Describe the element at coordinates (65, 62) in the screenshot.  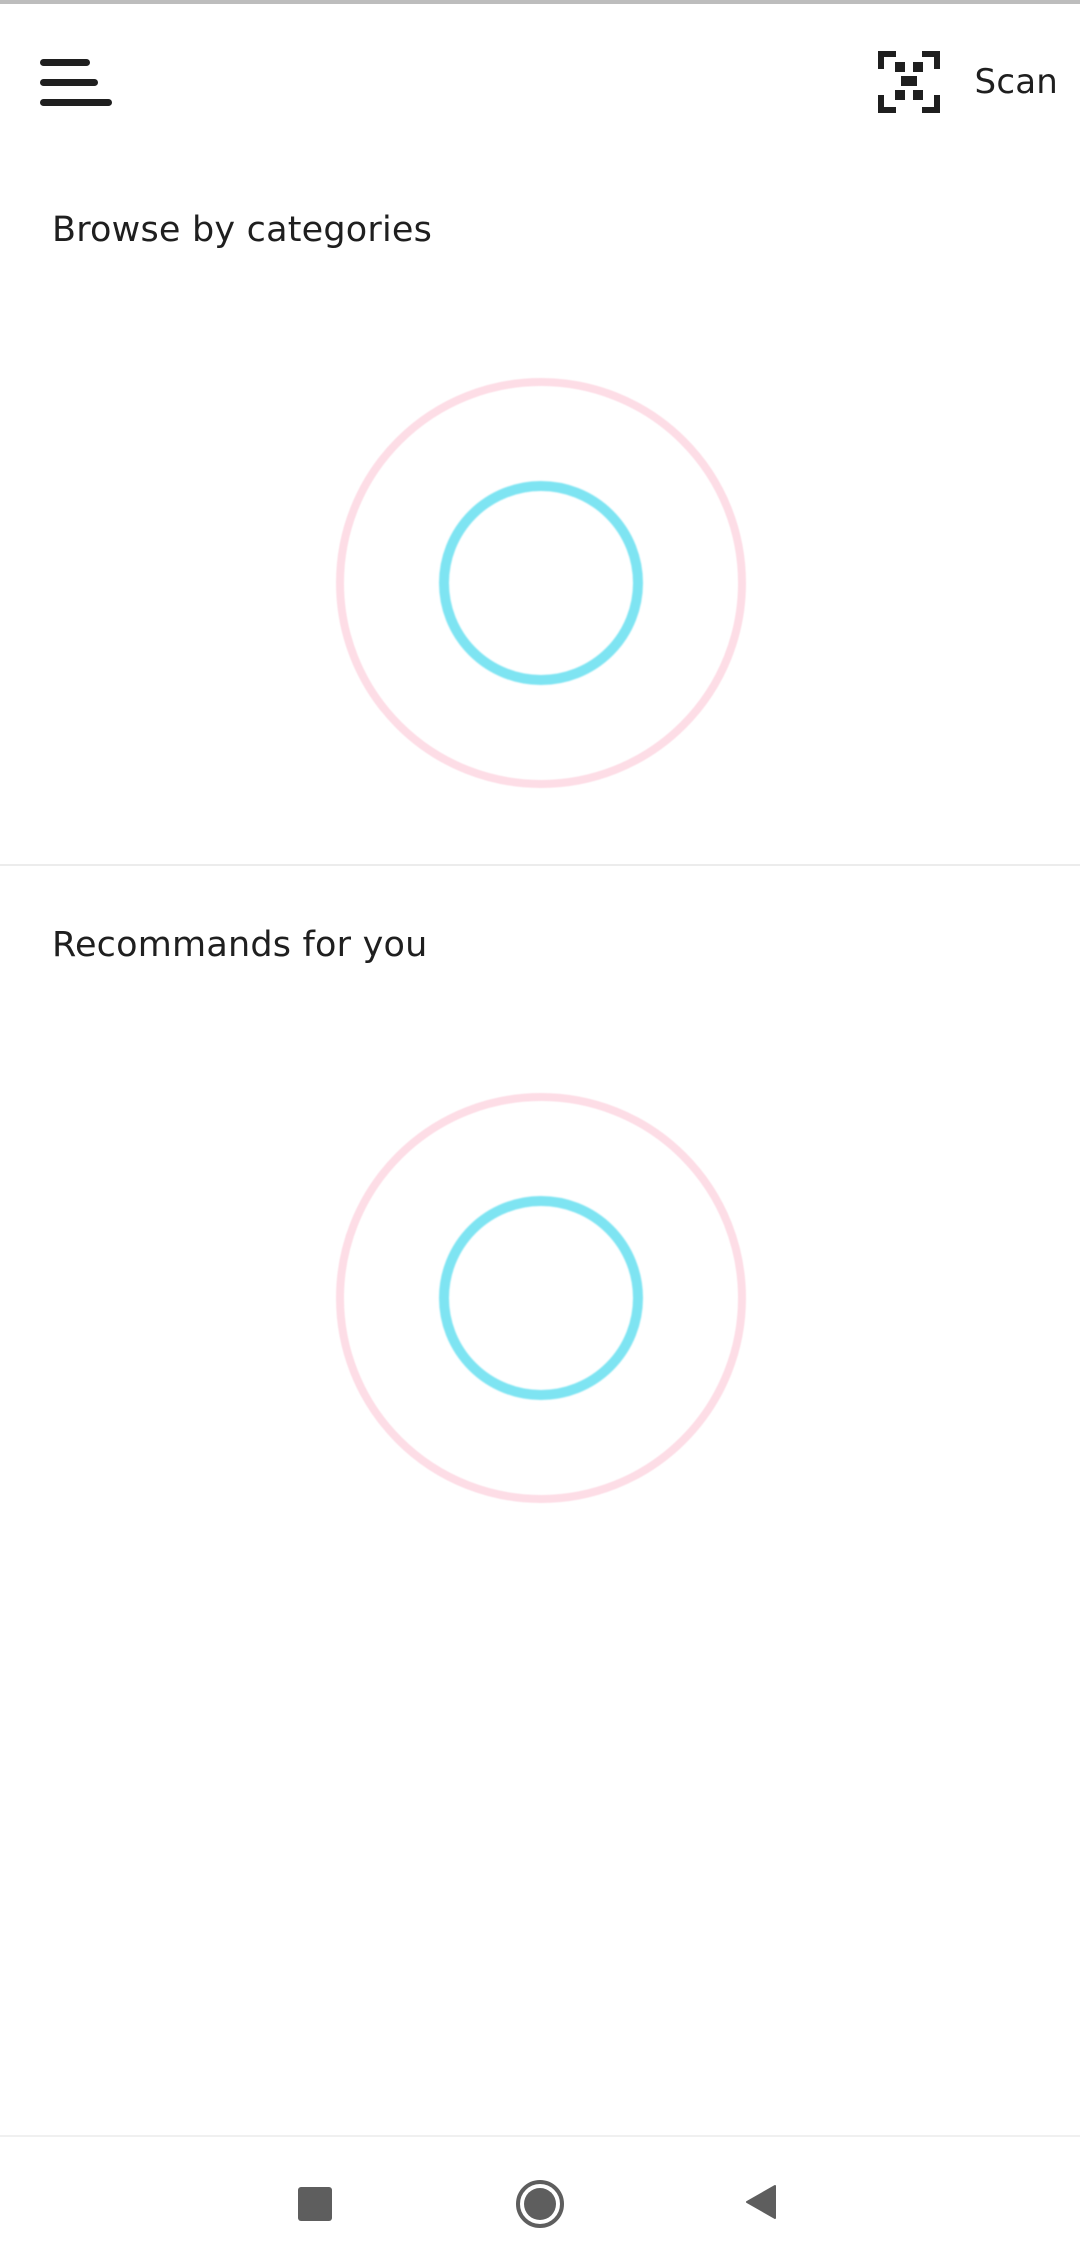
I see `hamburger-menu-icon` at that location.